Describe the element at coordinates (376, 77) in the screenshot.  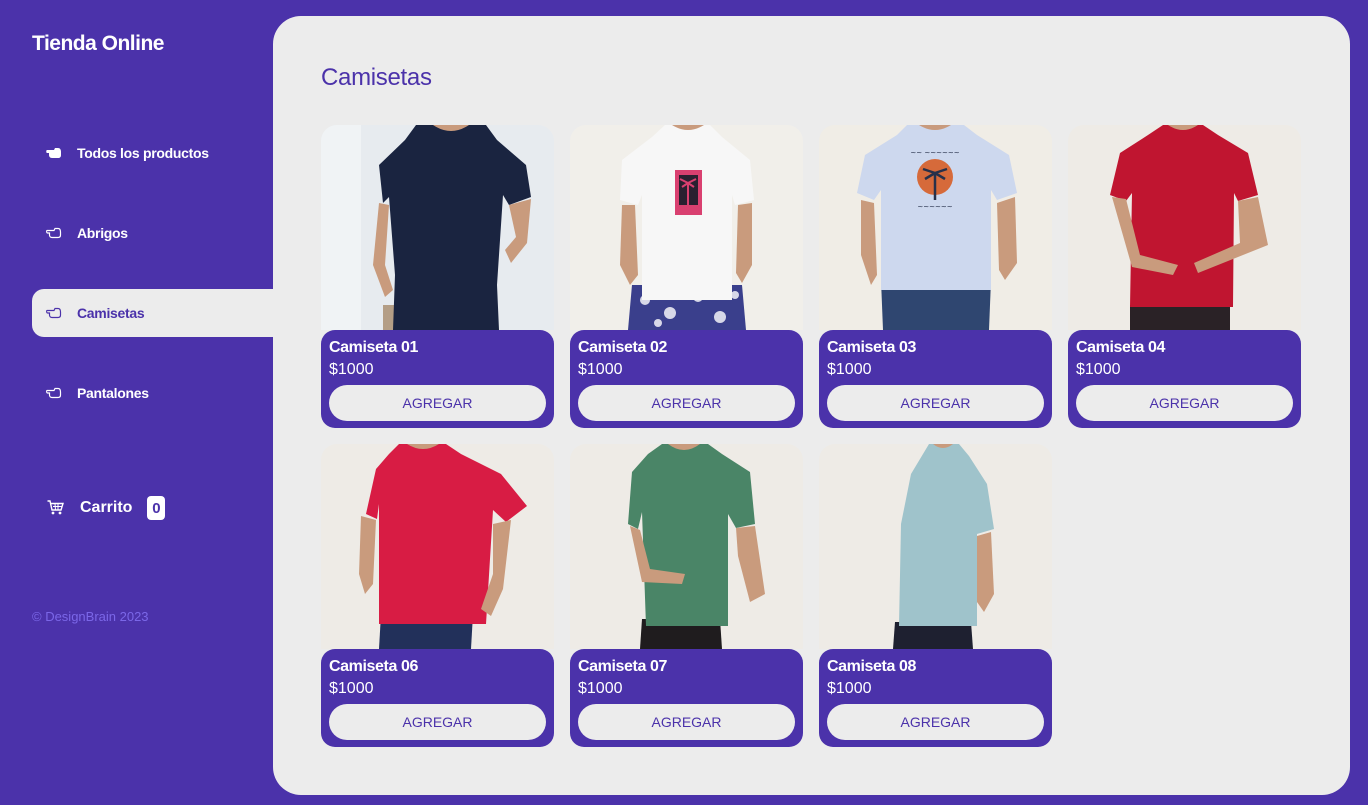
I see `page-title: Camisetas` at that location.